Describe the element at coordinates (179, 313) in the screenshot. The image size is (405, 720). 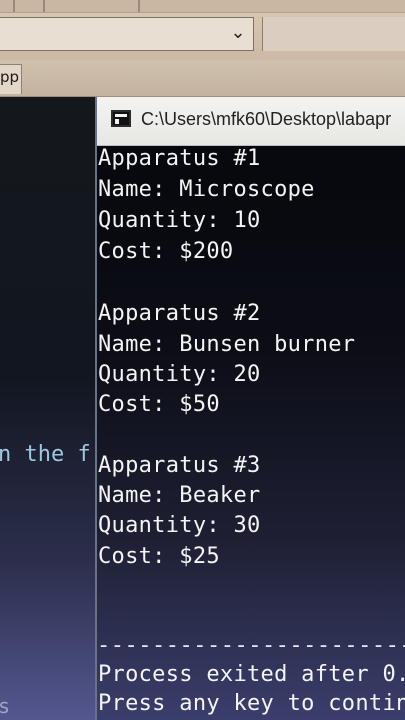
I see `apparatus-header: Apparatus #2` at that location.